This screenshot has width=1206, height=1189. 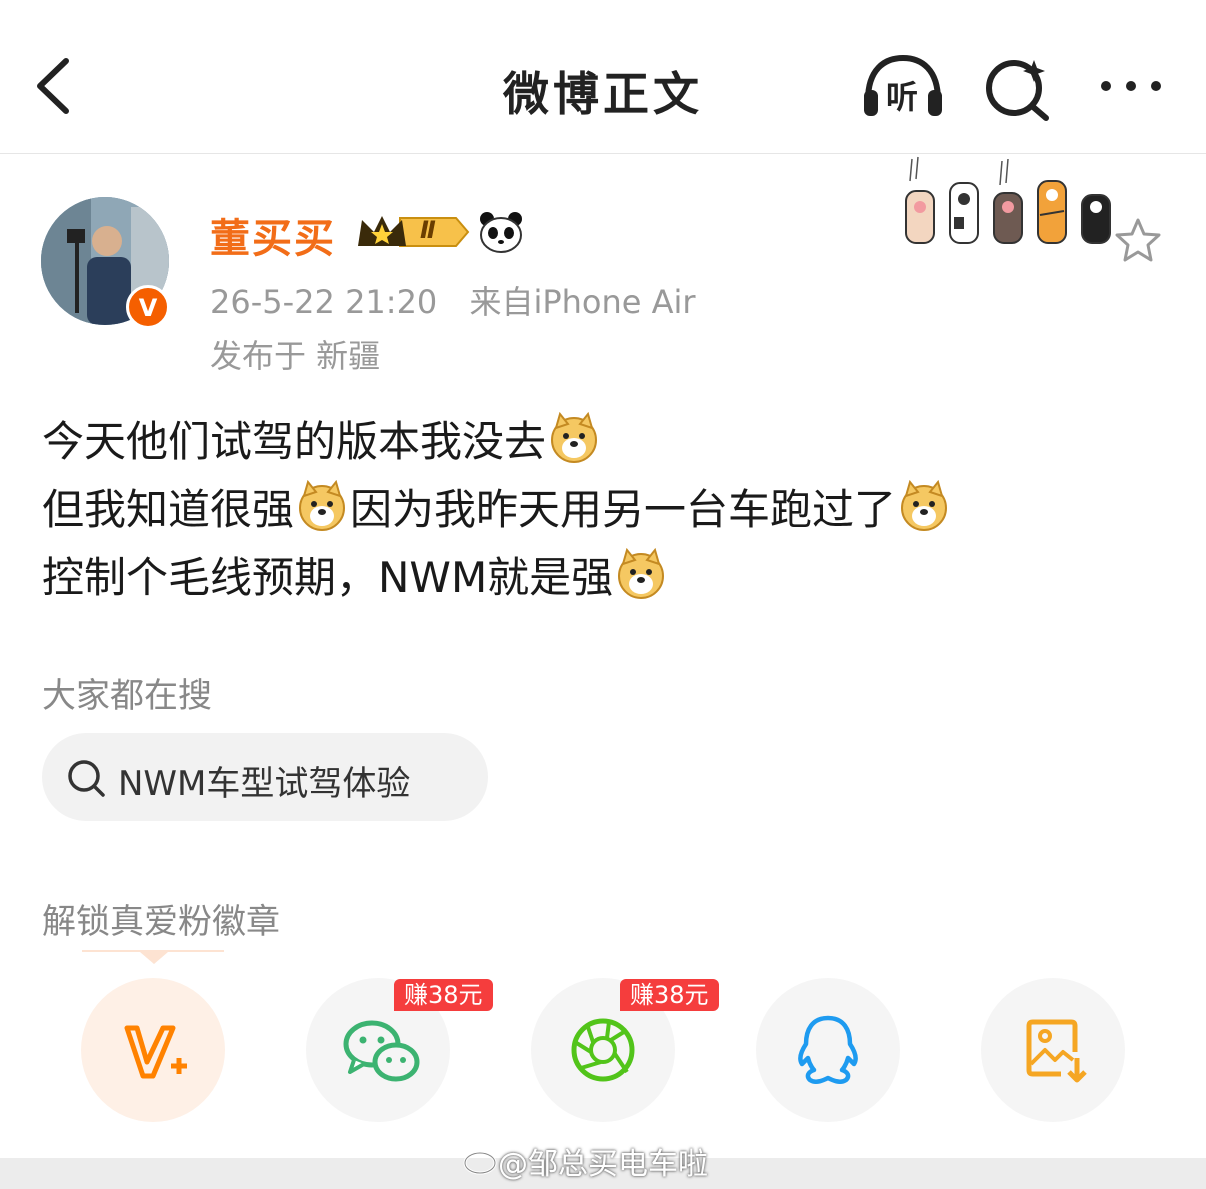 I want to click on watermark, so click(x=482, y=1161).